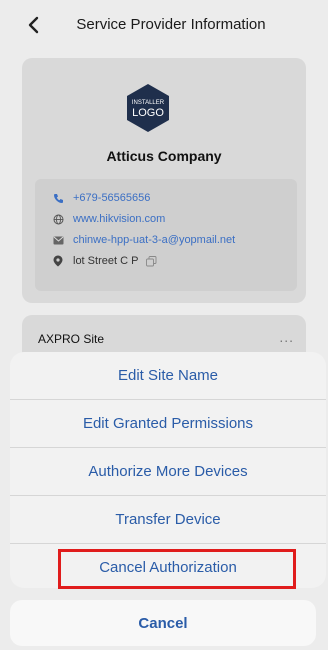 This screenshot has height=650, width=328. I want to click on email-link: chinwe-hpp-uat-3-a@yopmail.net, so click(154, 240).